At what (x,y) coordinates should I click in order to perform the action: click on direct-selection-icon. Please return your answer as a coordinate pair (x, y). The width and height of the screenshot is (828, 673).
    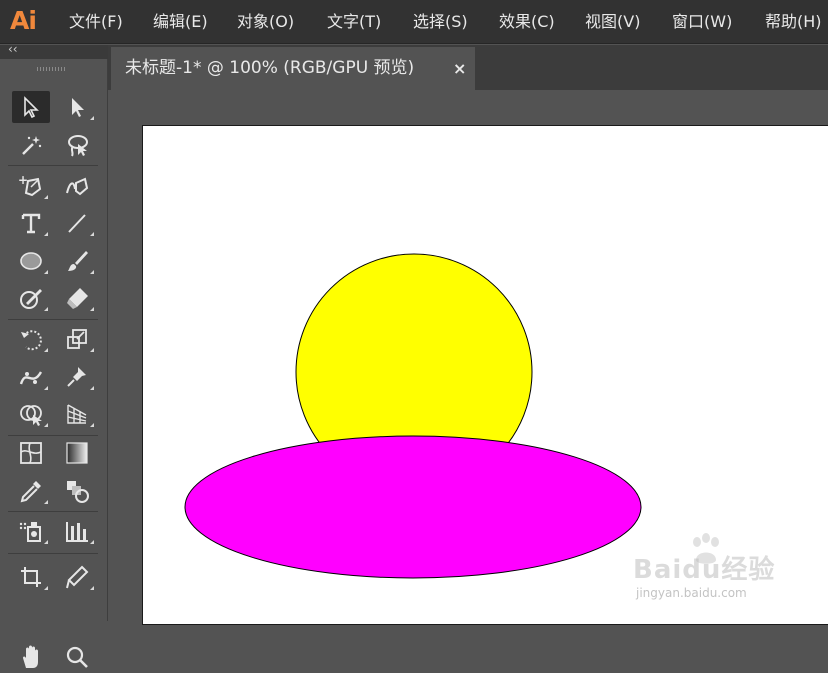
    Looking at the image, I should click on (78, 107).